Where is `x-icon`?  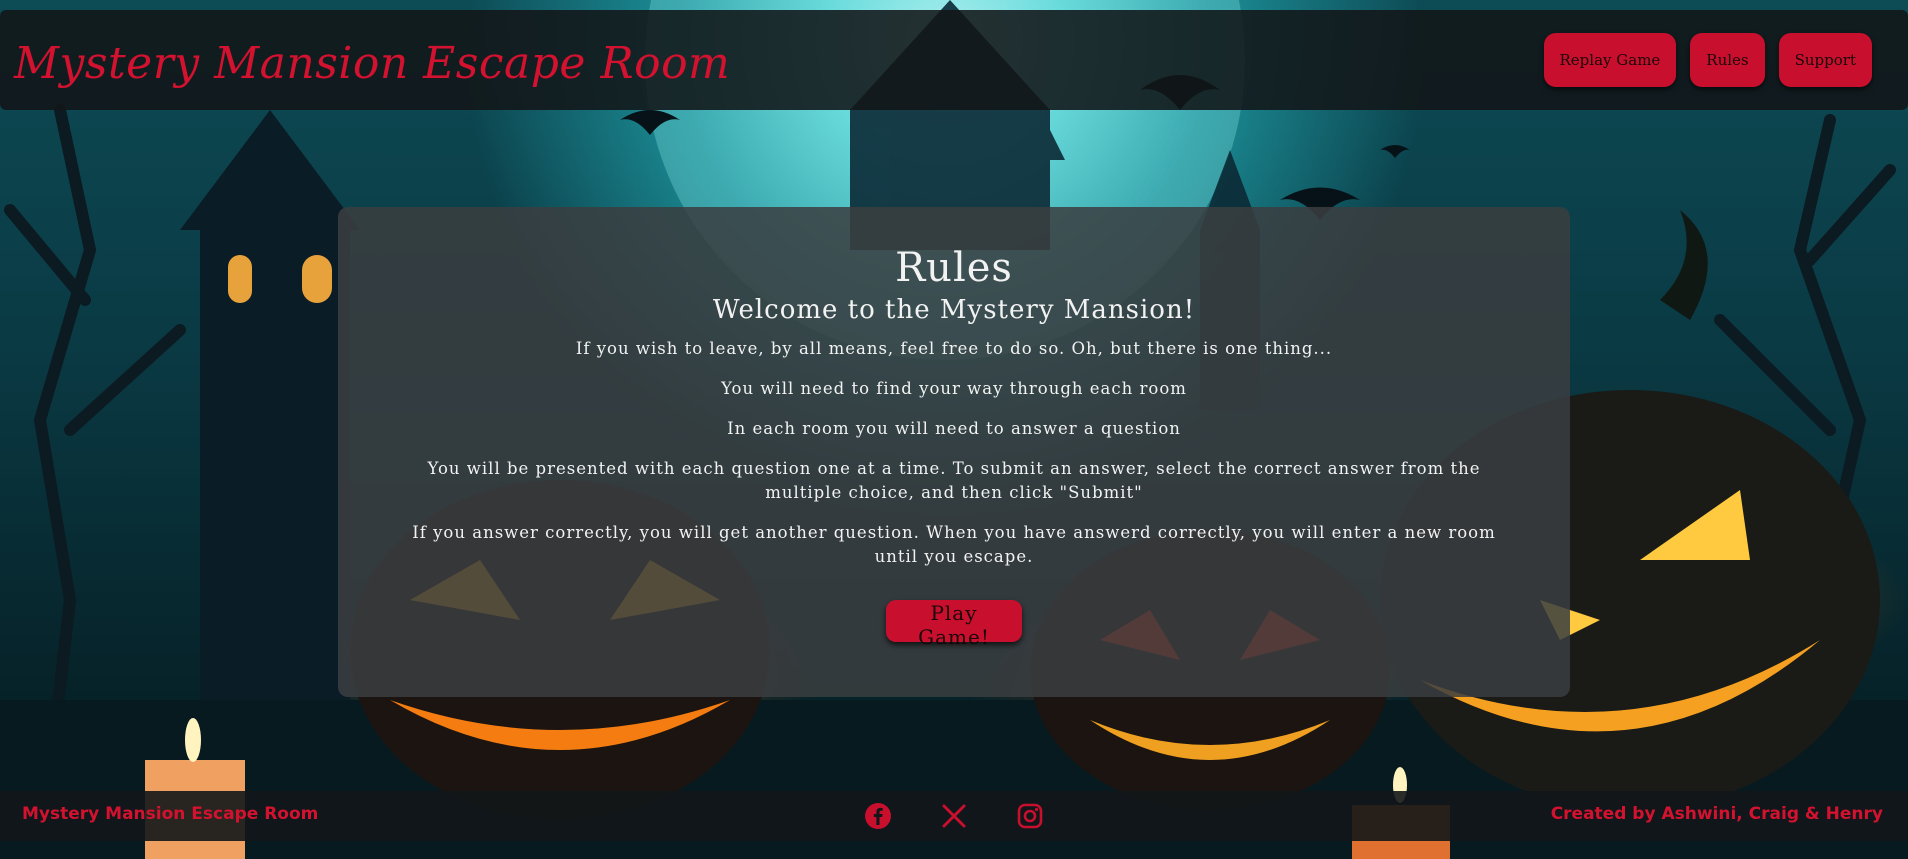 x-icon is located at coordinates (954, 816).